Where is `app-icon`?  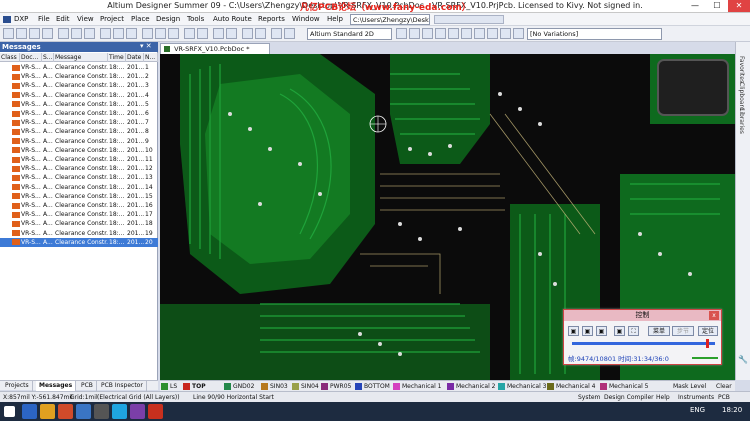 app-icon is located at coordinates (83, 411).